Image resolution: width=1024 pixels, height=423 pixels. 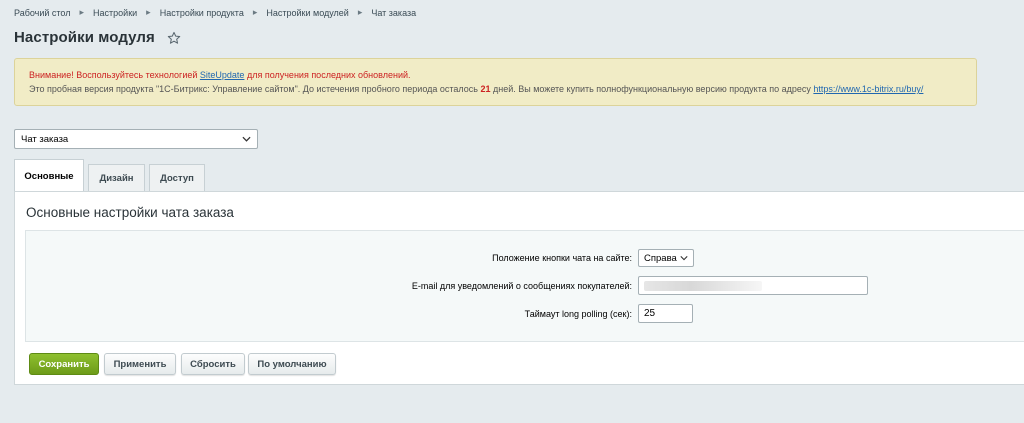 I want to click on module-select: Чат заказа, so click(x=136, y=139).